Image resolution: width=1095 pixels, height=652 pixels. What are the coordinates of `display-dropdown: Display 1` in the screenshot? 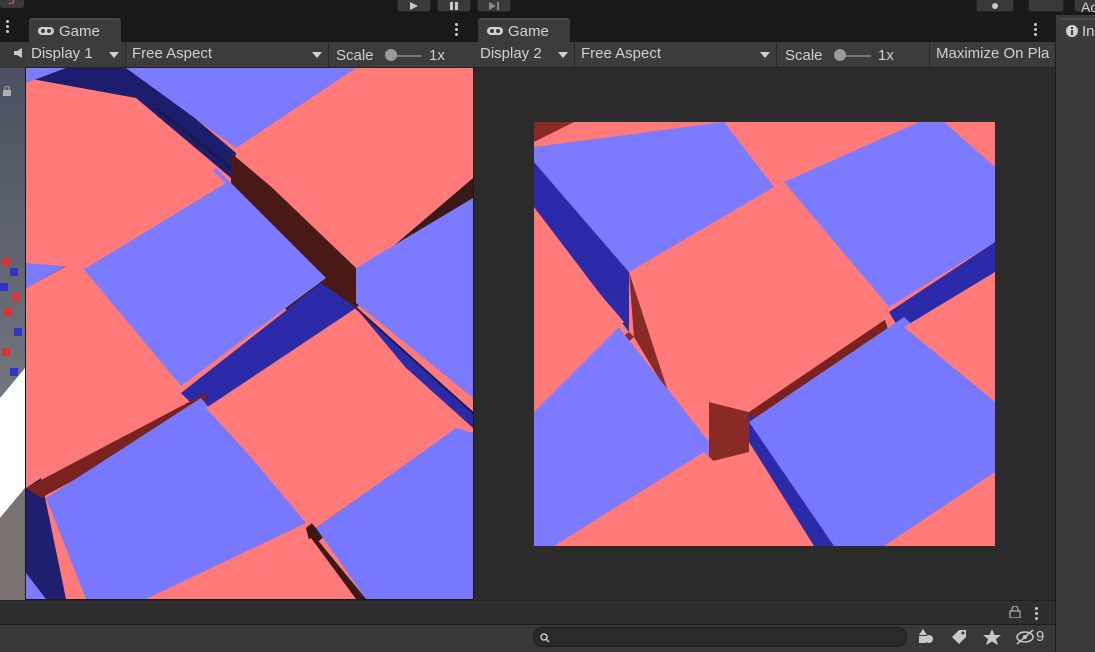 It's located at (75, 54).